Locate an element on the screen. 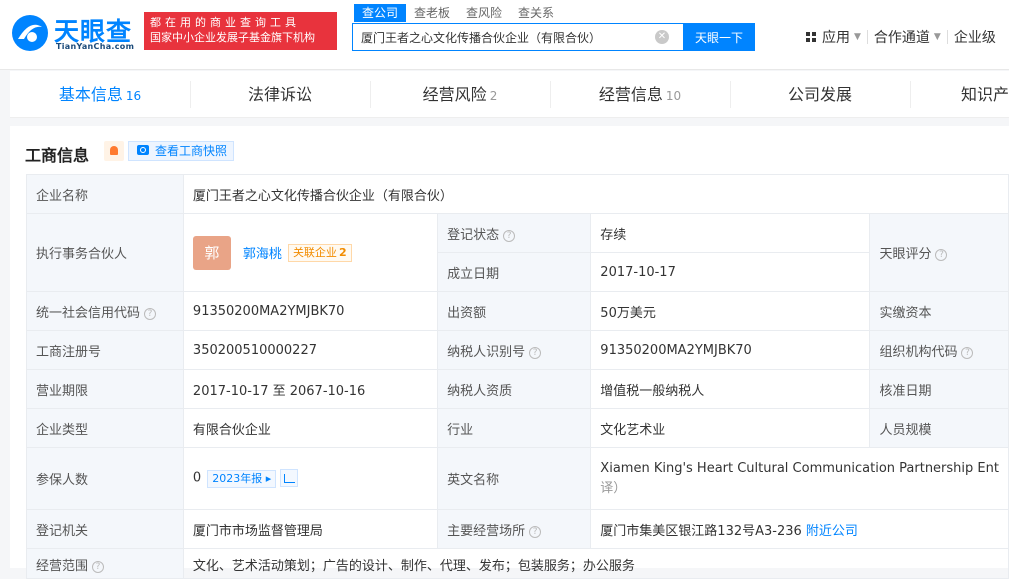 This screenshot has width=1009, height=579. search-input is located at coordinates (518, 37).